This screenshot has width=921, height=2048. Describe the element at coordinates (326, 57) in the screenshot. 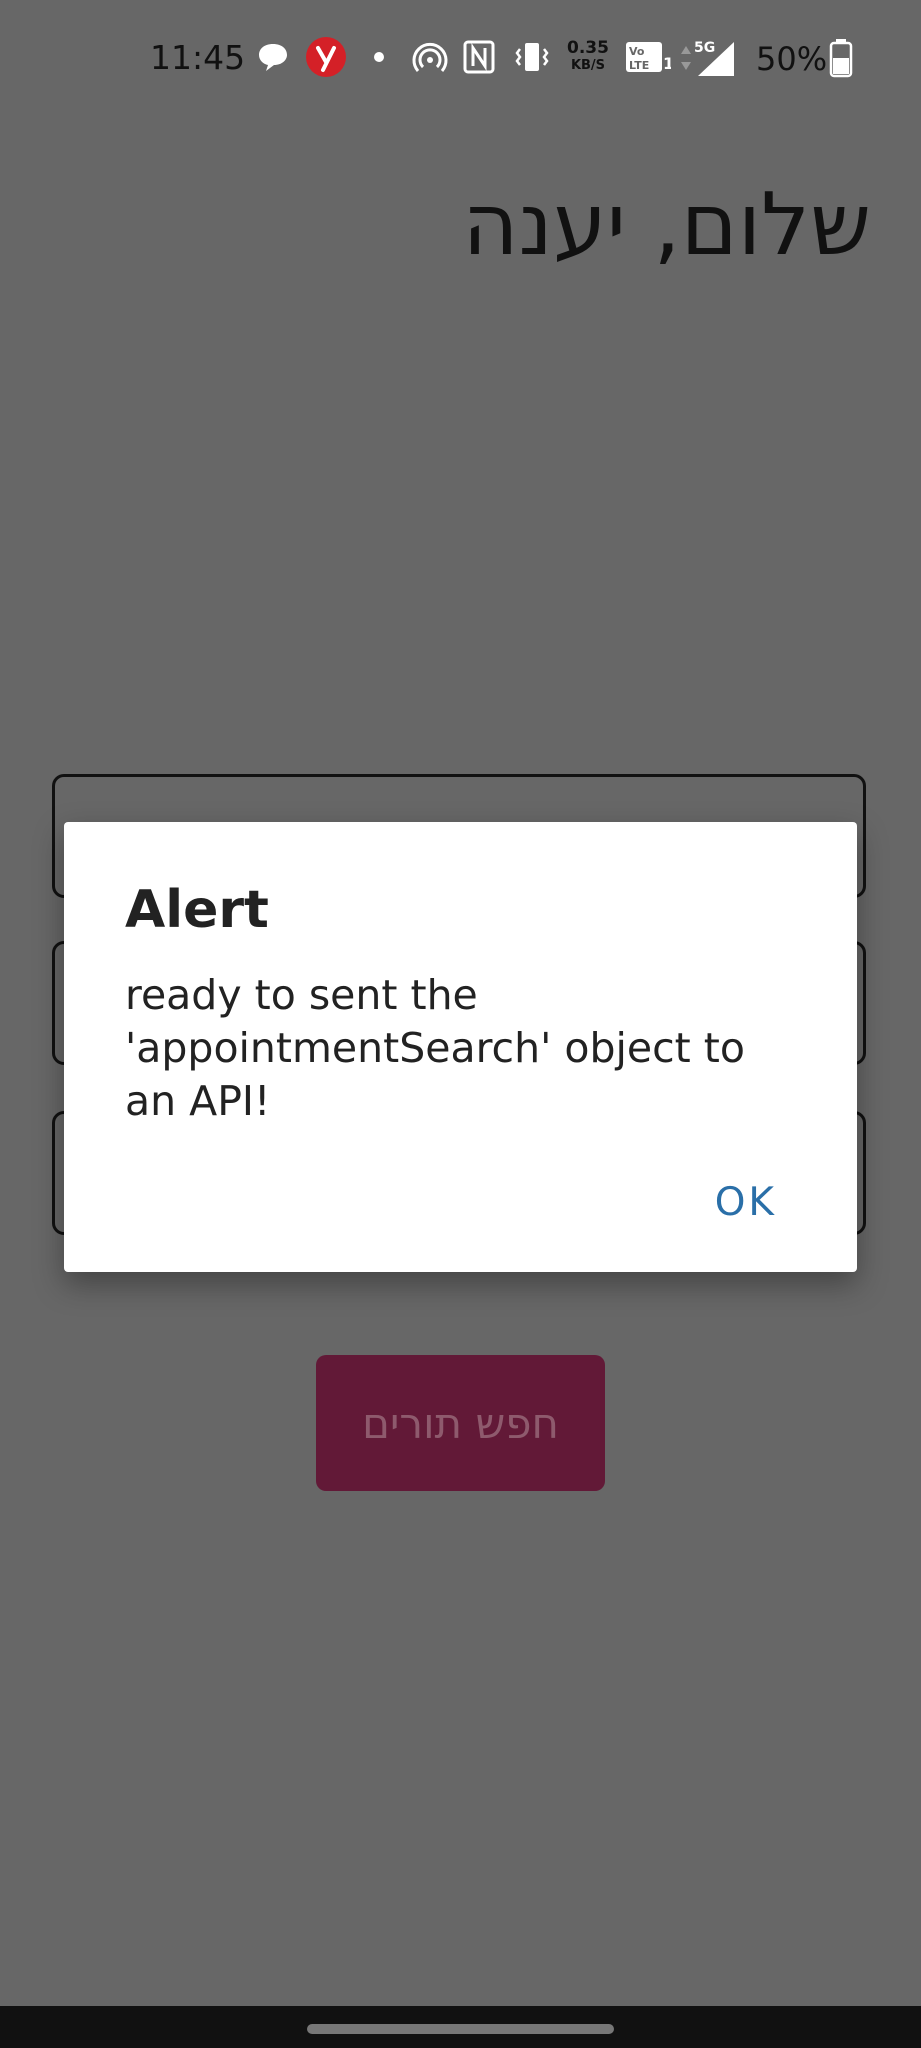

I see `ynet-app-icon` at that location.